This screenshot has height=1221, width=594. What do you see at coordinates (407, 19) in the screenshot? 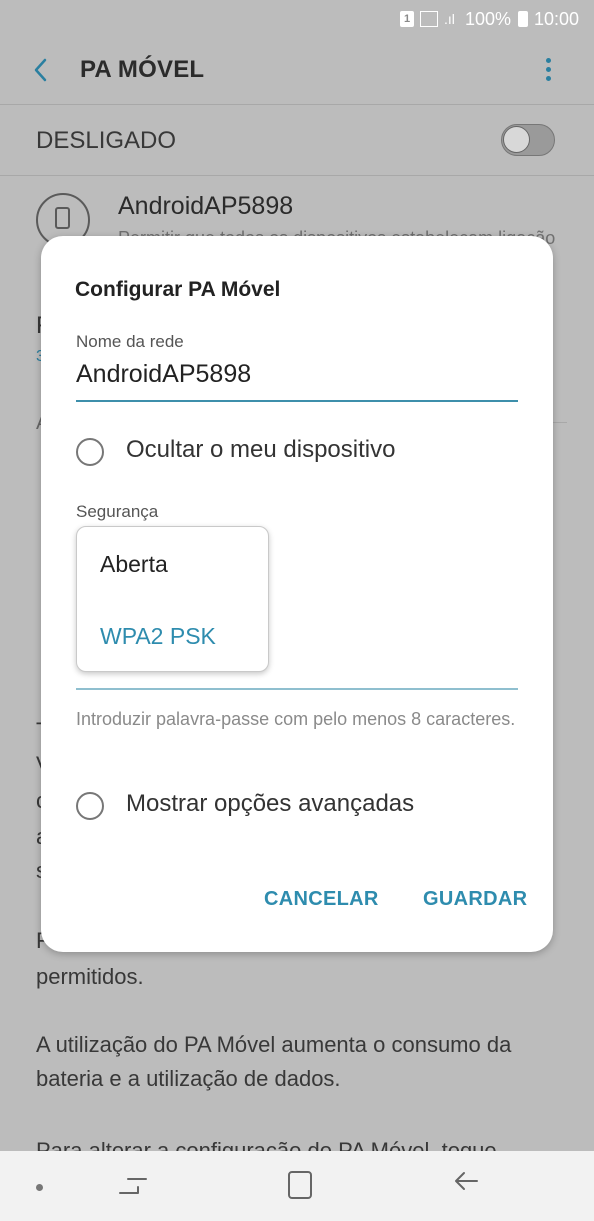
I see `sim-card-icon: 1` at bounding box center [407, 19].